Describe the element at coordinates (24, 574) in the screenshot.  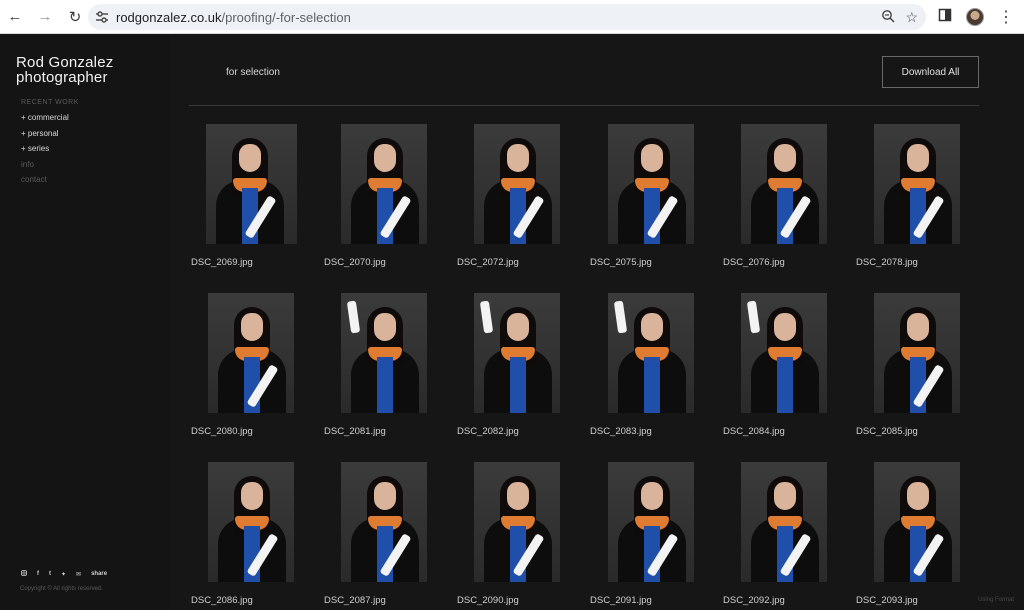
I see `instagram-icon` at that location.